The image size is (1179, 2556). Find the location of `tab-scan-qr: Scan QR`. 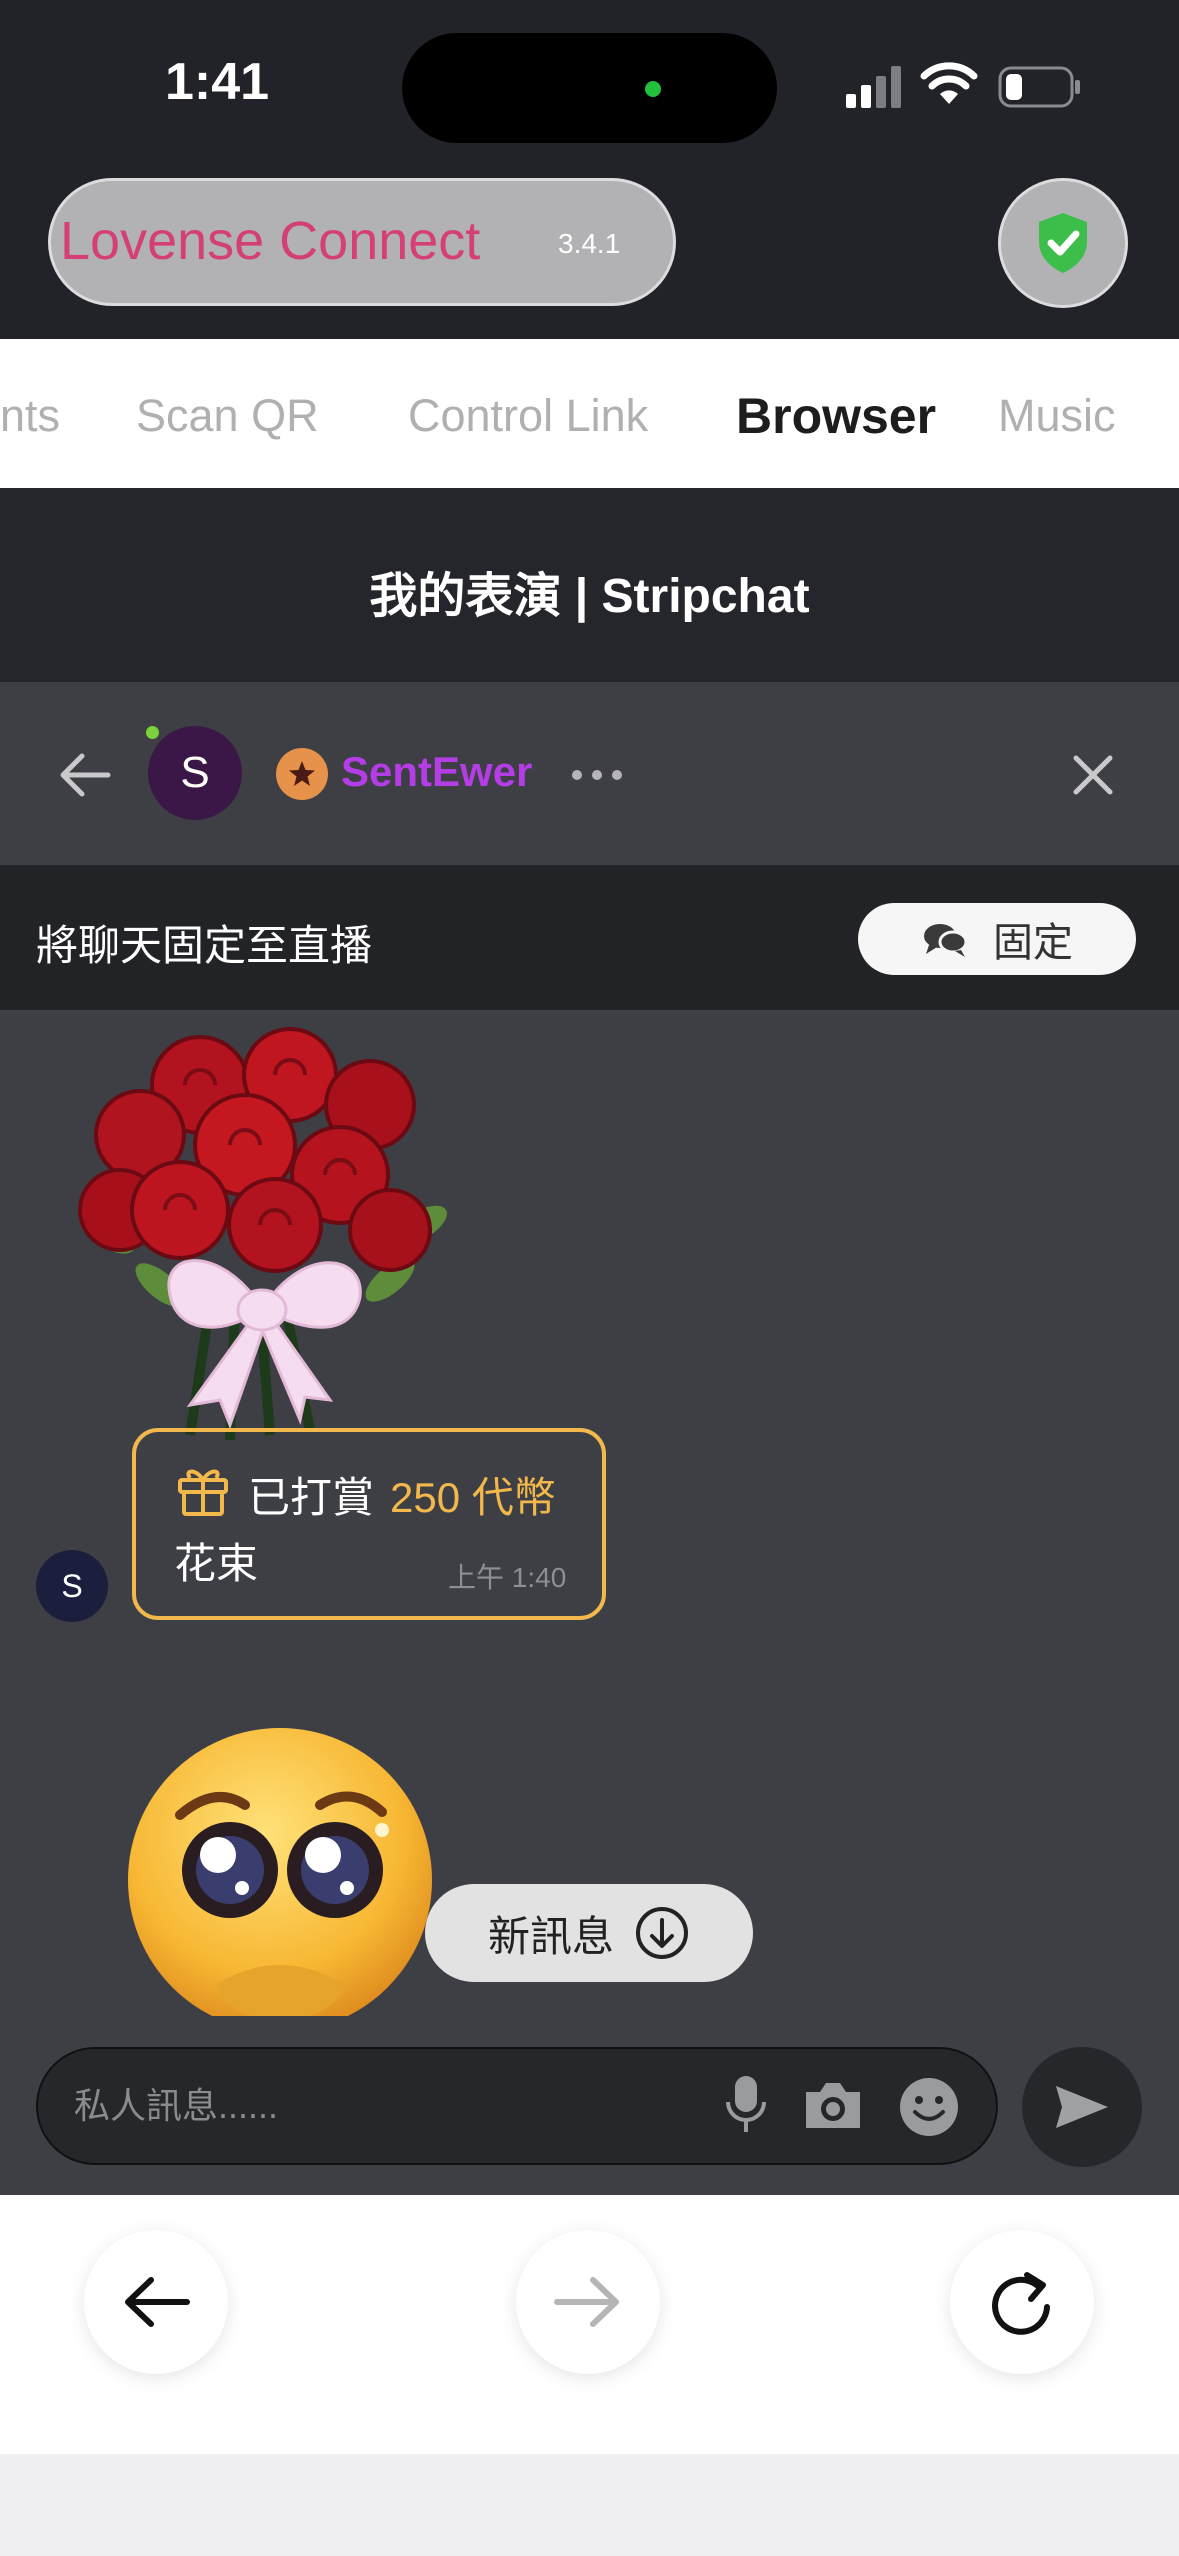

tab-scan-qr: Scan QR is located at coordinates (227, 416).